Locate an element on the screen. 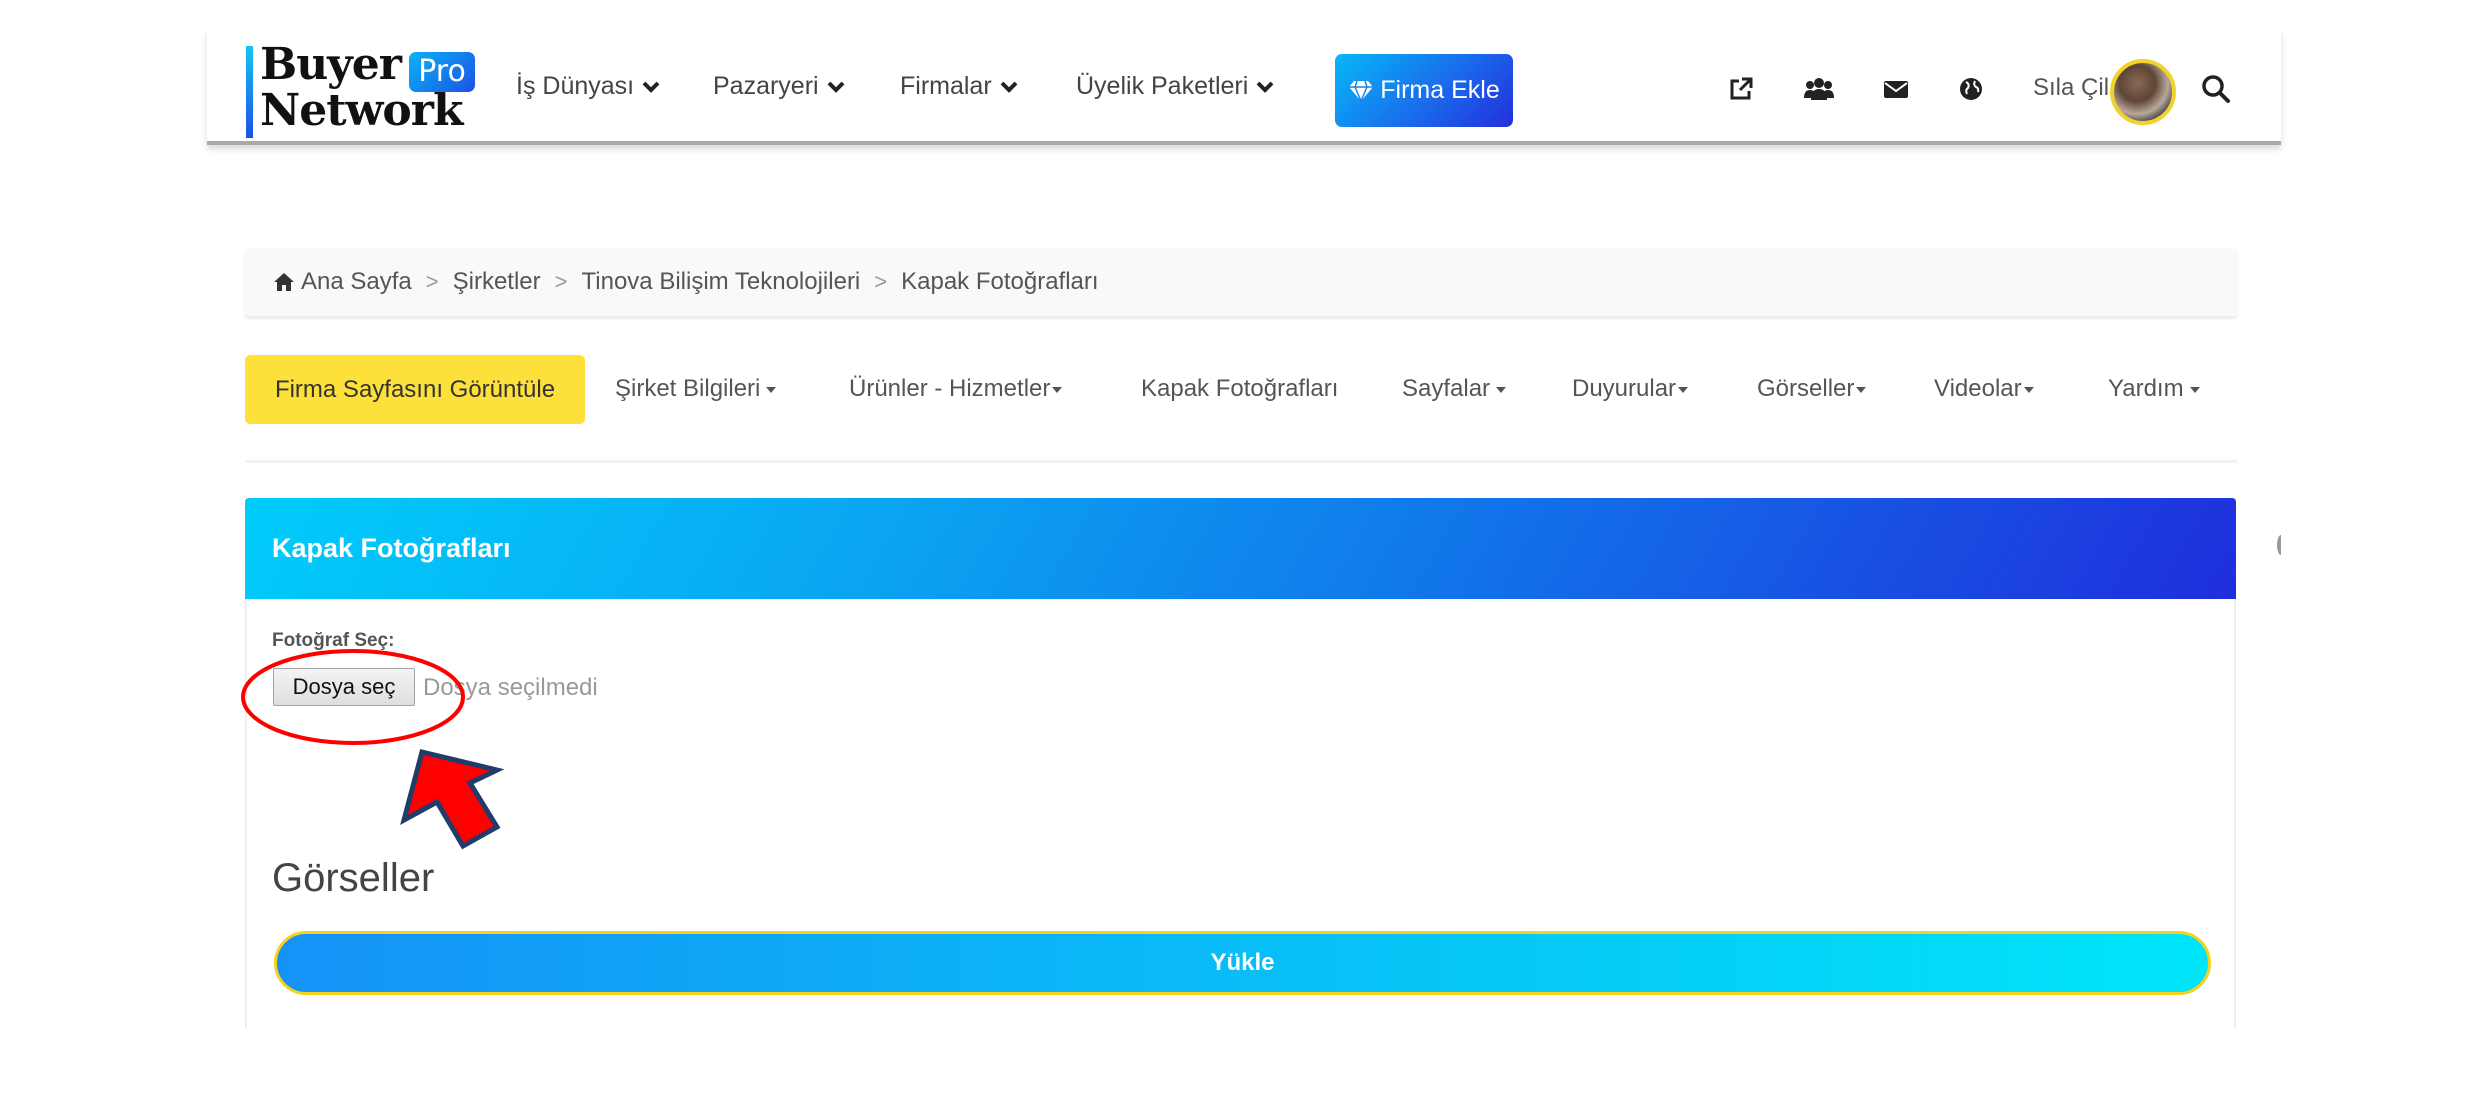  tab-label: Görseller is located at coordinates (1806, 388).